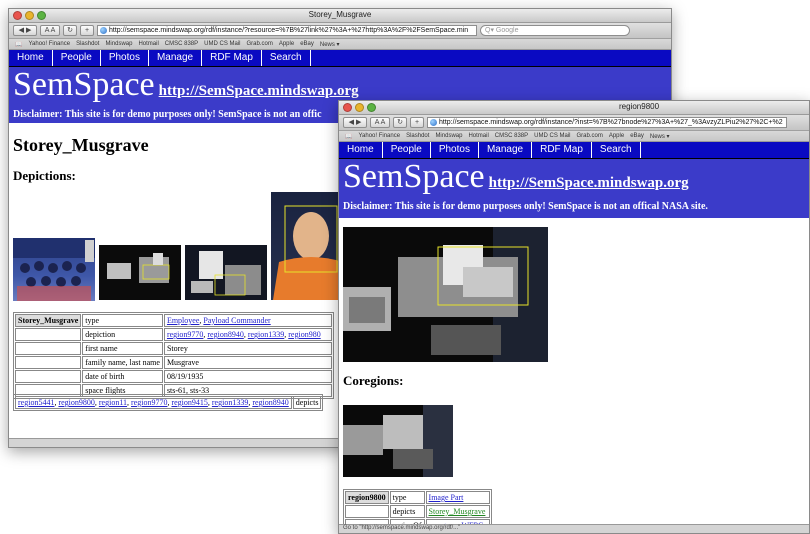 This screenshot has width=810, height=534. What do you see at coordinates (84, 84) in the screenshot?
I see `logo-text: SemSpace` at bounding box center [84, 84].